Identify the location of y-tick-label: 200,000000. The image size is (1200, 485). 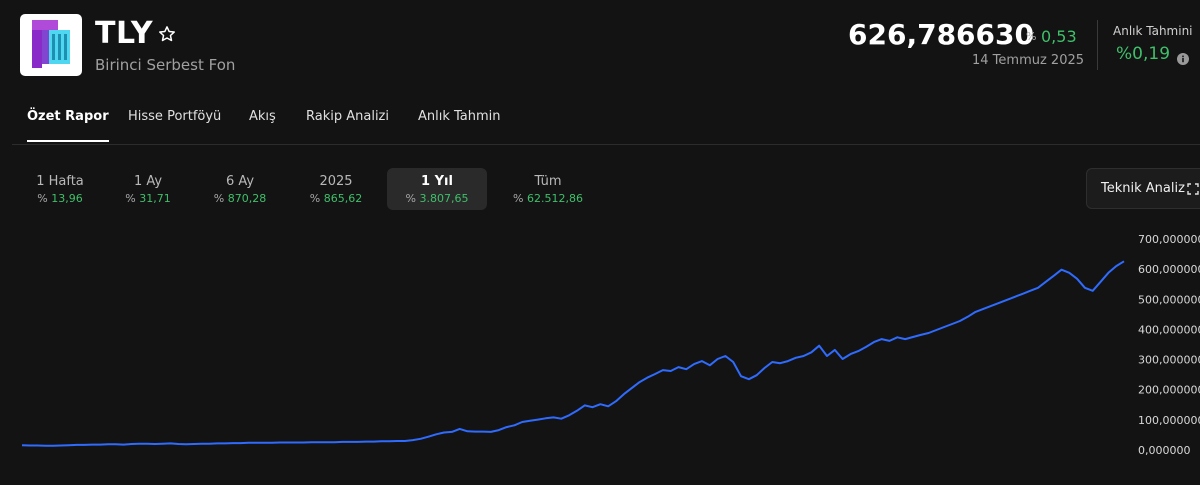
(1169, 390).